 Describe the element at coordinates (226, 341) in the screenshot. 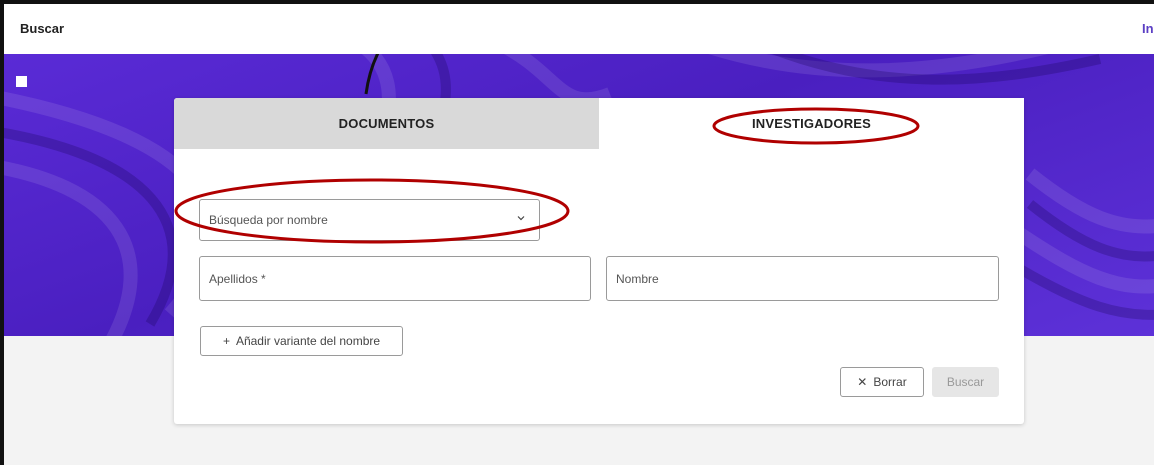

I see `plus-icon: +` at that location.